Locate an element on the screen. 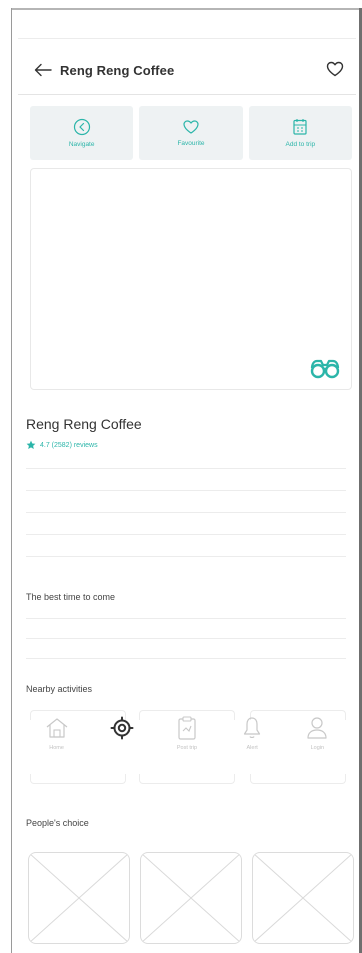 The width and height of the screenshot is (362, 953). nav-home: Home is located at coordinates (57, 732).